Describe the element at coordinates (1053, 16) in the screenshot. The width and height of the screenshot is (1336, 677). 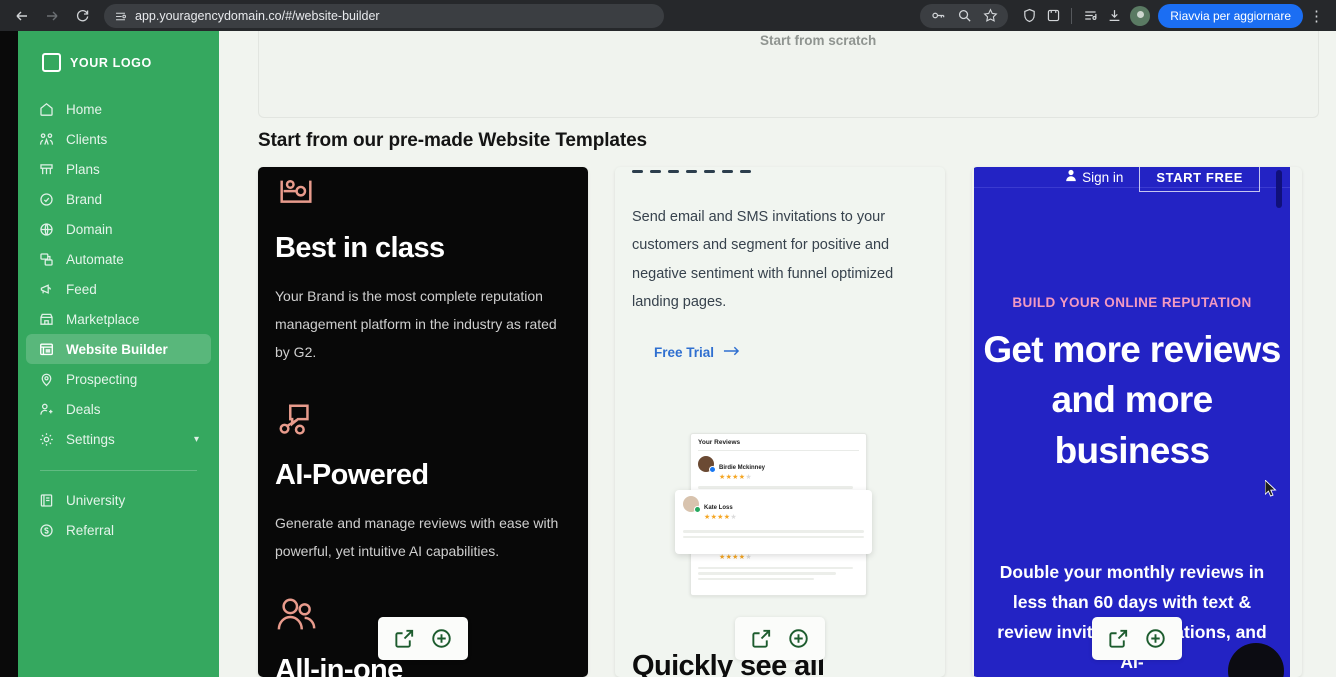
I see `extensions-puzzle-icon` at that location.